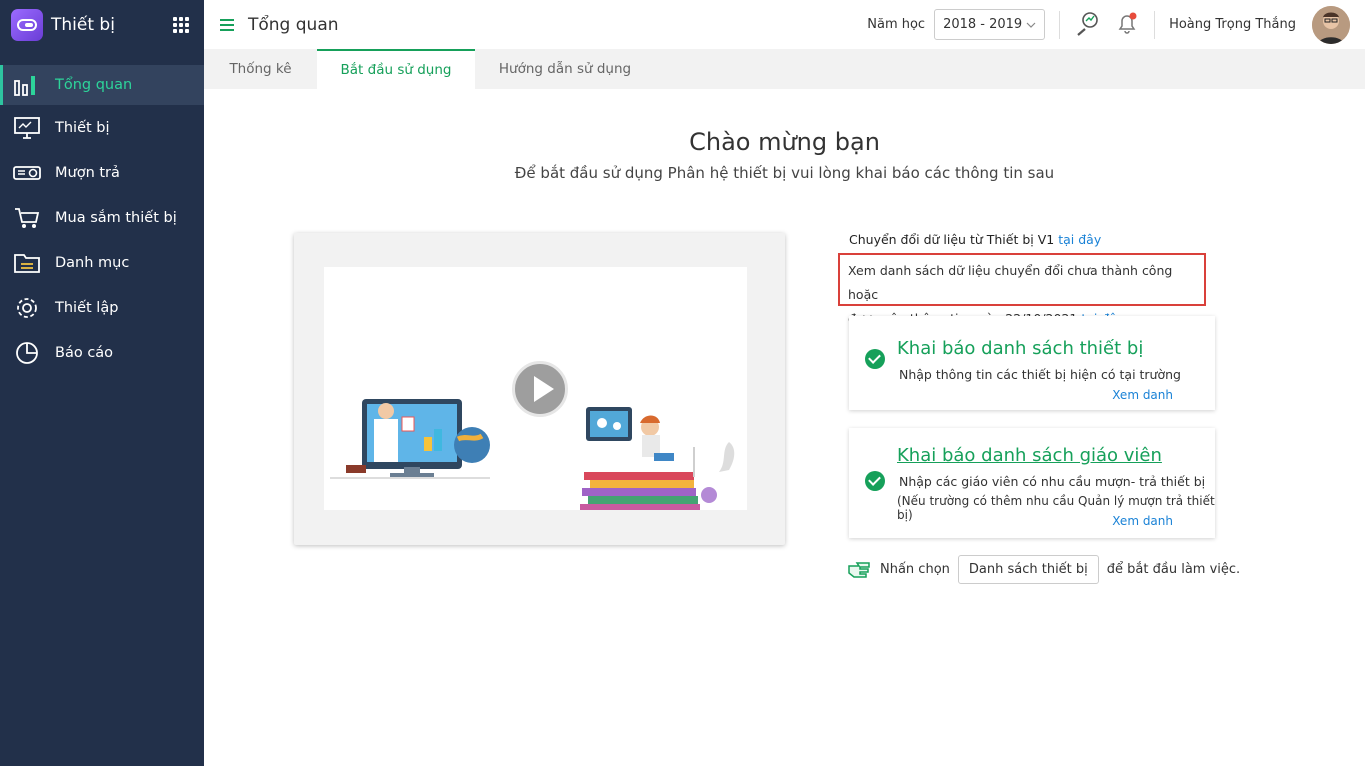 The width and height of the screenshot is (1365, 766). What do you see at coordinates (1142, 395) in the screenshot?
I see `view-devices-link: Xem danh` at bounding box center [1142, 395].